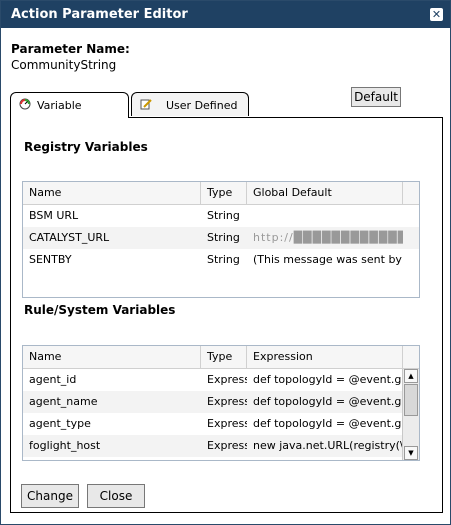 The image size is (451, 525). I want to click on vertical-scrollbar: ▲ ▼, so click(410, 414).